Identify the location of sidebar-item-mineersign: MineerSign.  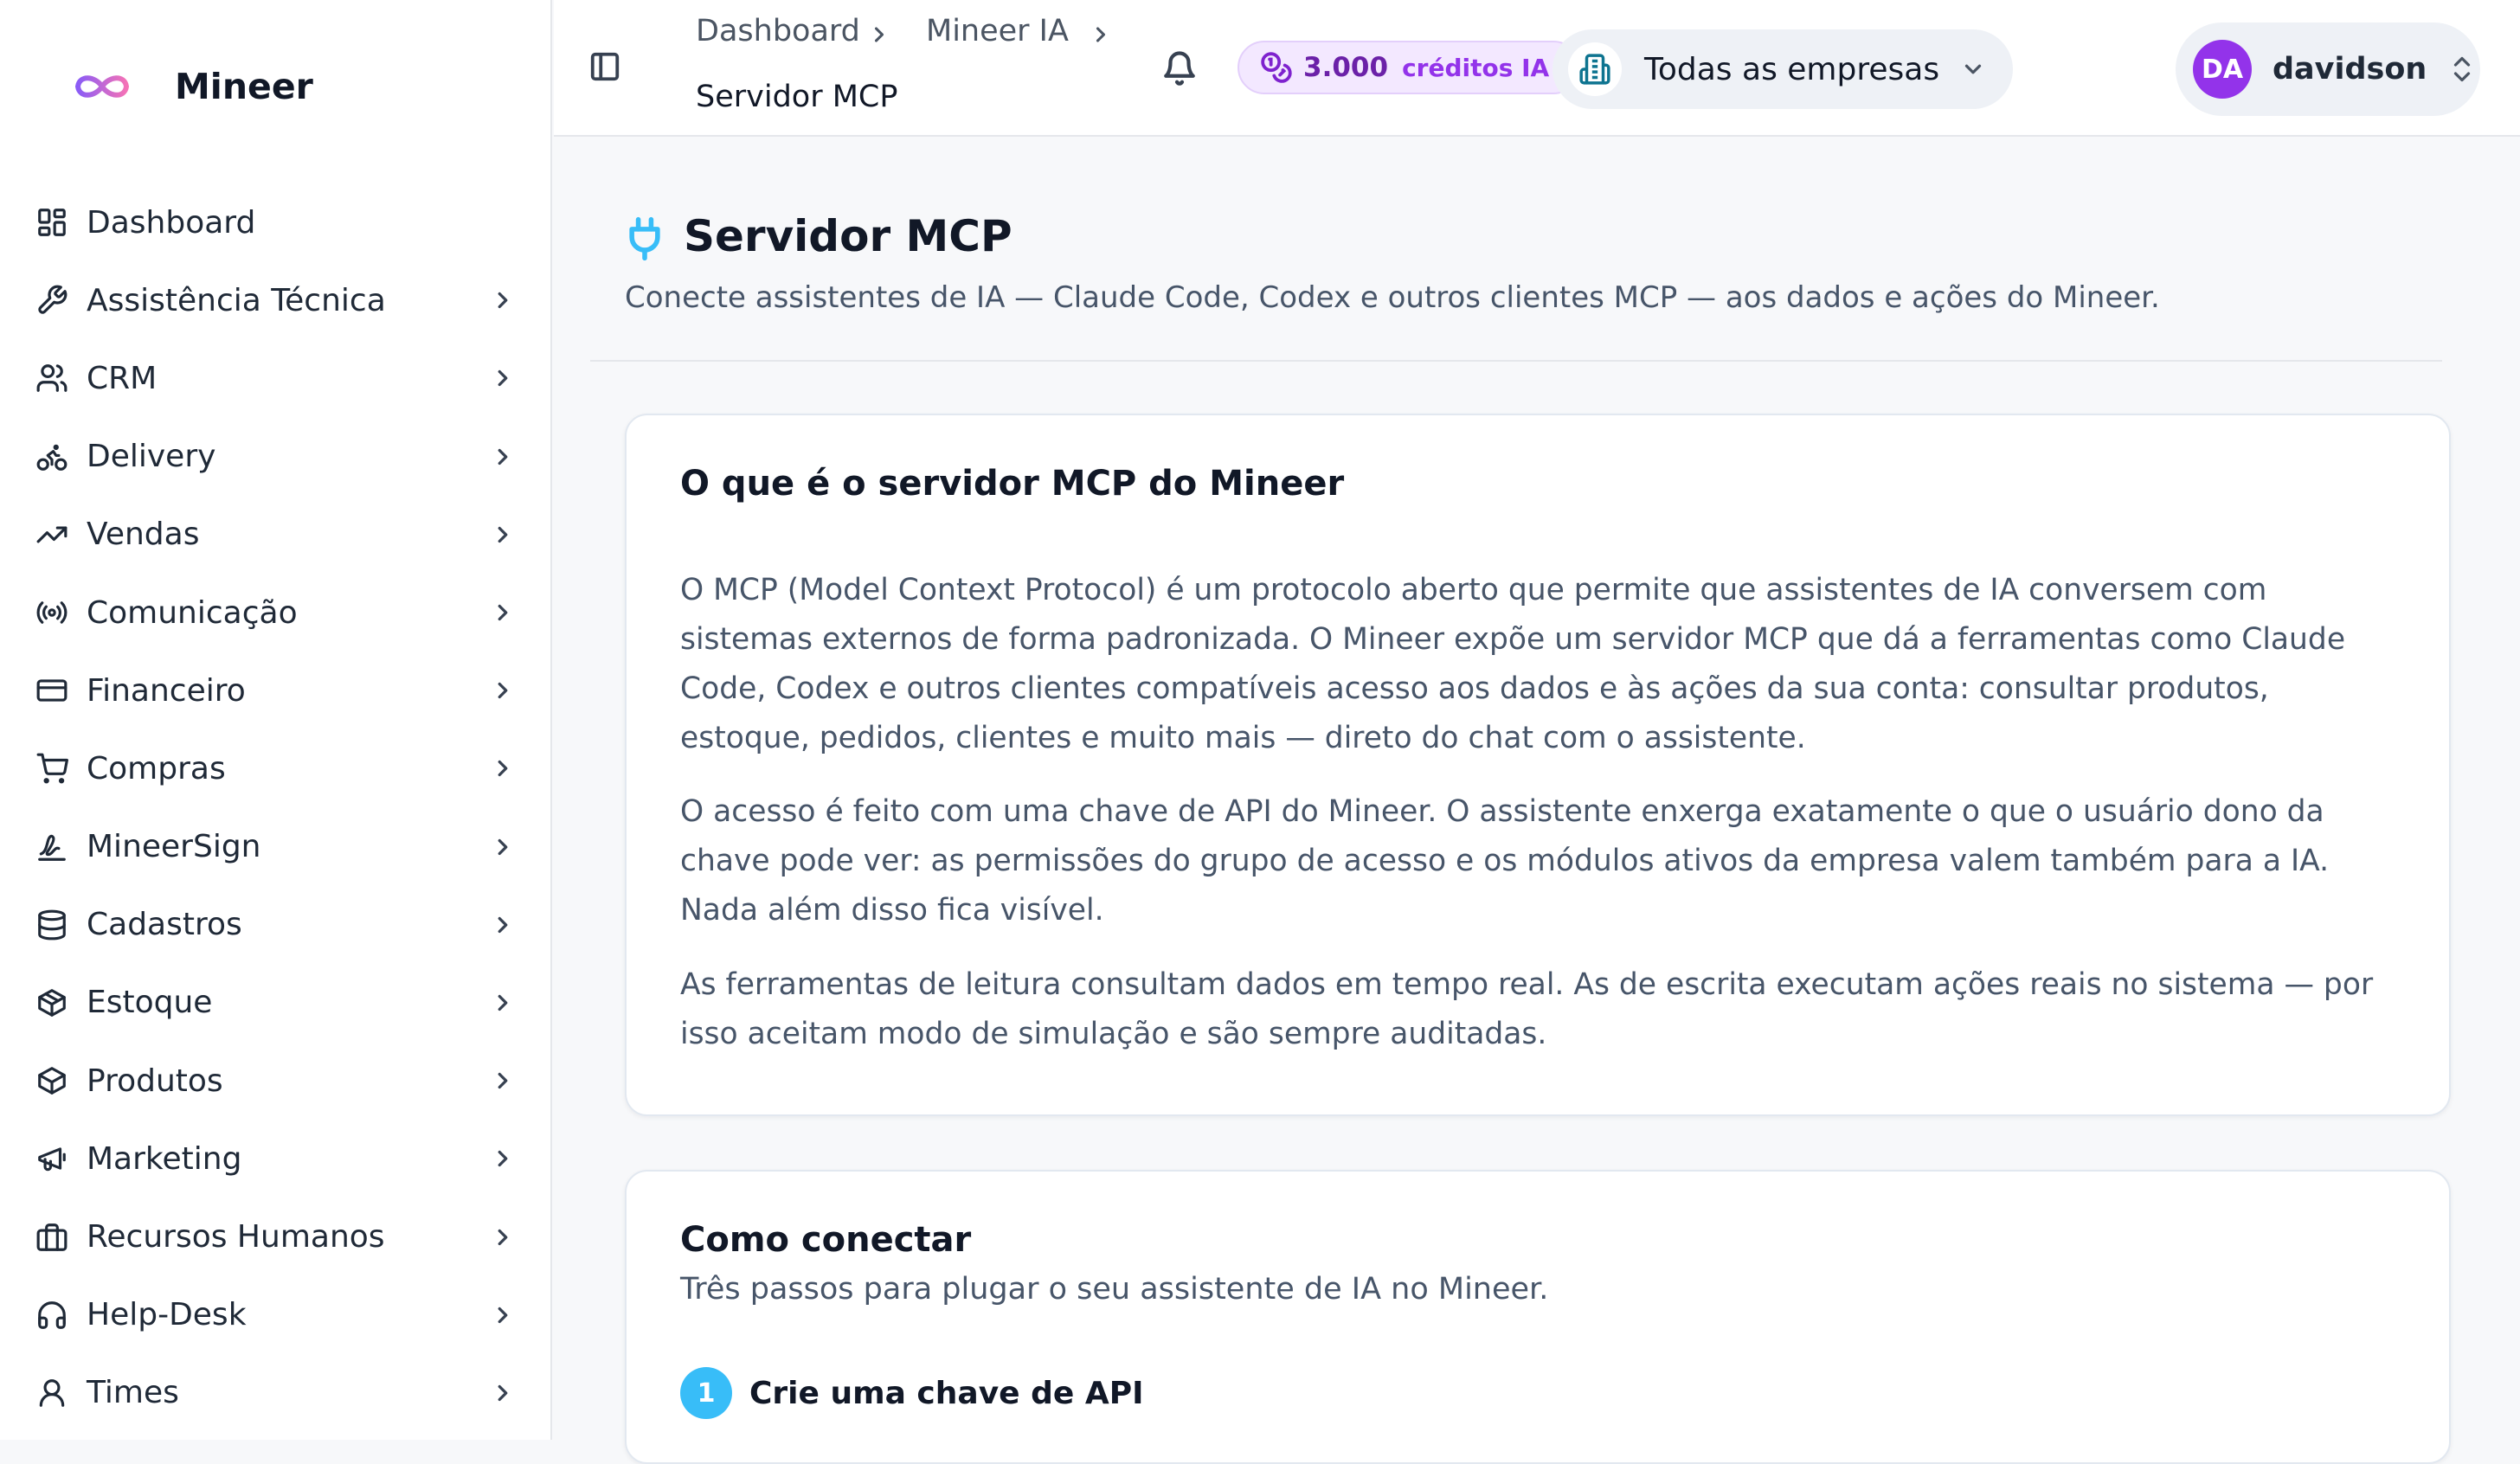
(276, 847).